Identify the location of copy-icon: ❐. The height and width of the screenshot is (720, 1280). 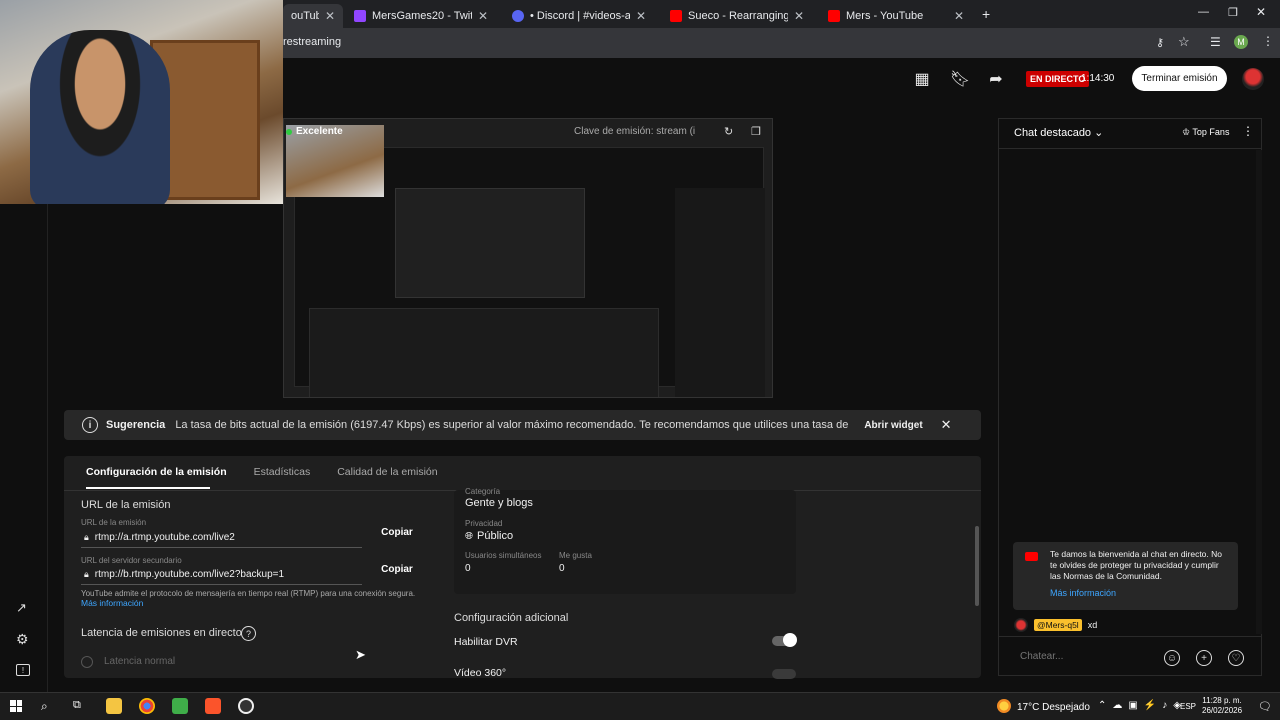
(756, 131).